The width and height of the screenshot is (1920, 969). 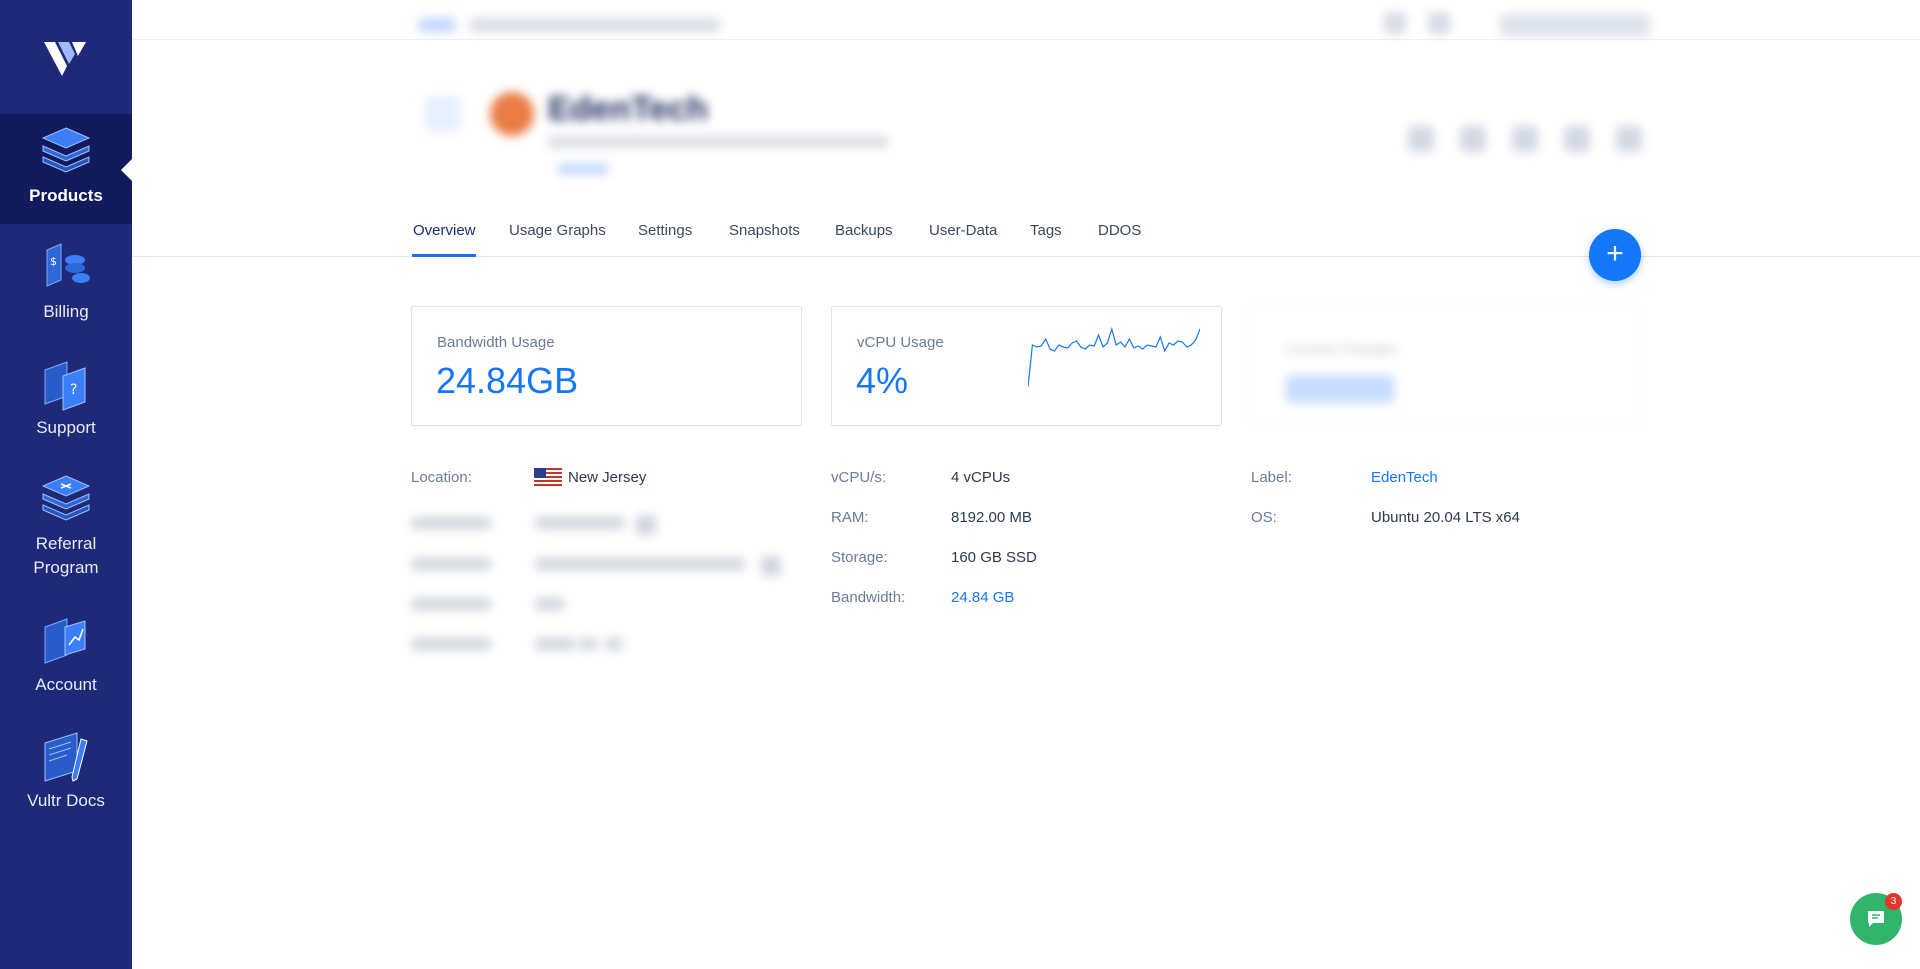 What do you see at coordinates (1271, 477) in the screenshot?
I see `label-label: Label:` at bounding box center [1271, 477].